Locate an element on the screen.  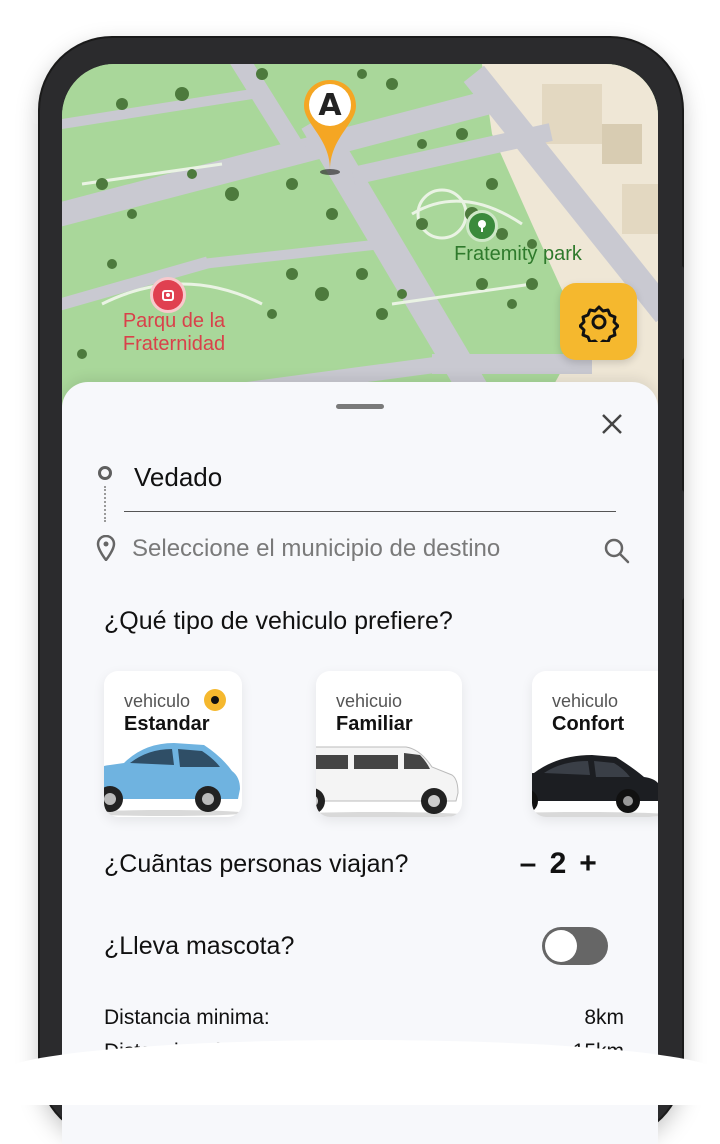
location-pin-a: A is located at coordinates (330, 126).